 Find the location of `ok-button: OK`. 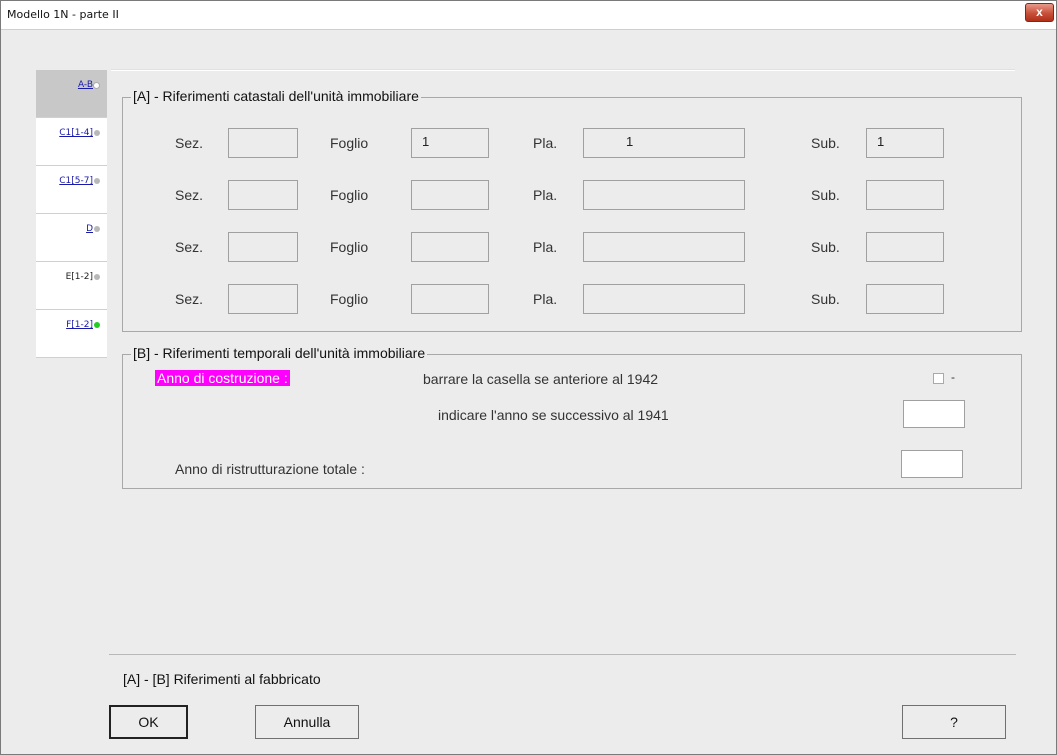

ok-button: OK is located at coordinates (148, 722).